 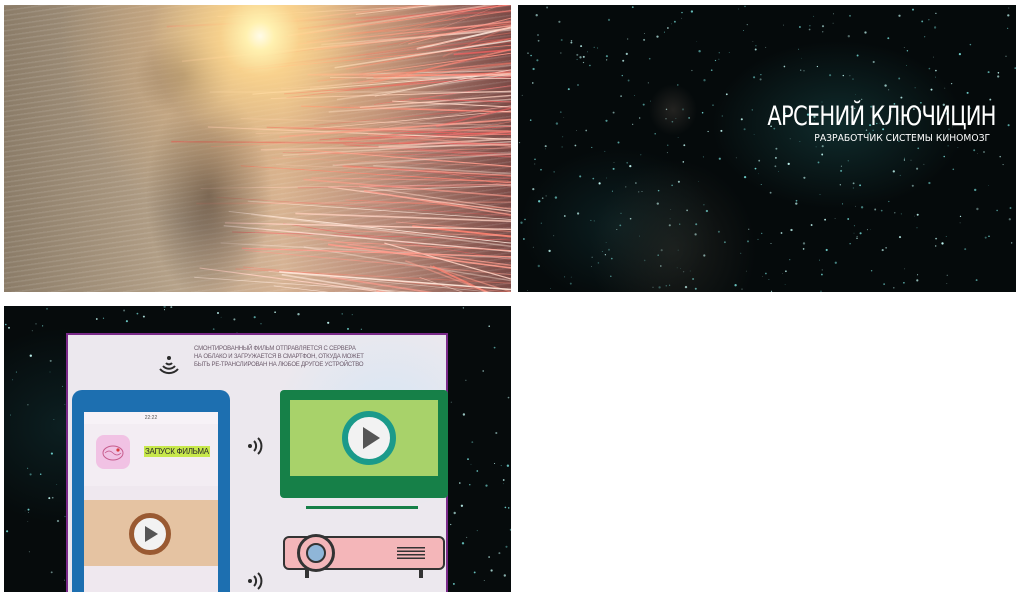 What do you see at coordinates (113, 452) in the screenshot?
I see `brain-icon` at bounding box center [113, 452].